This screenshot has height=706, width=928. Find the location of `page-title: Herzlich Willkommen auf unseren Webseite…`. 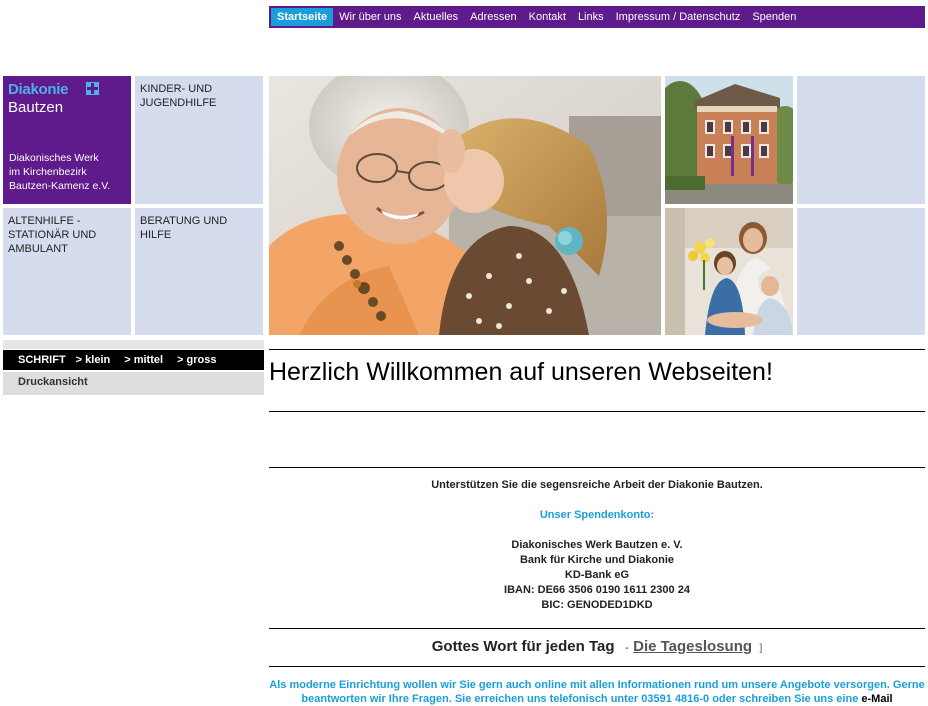

page-title: Herzlich Willkommen auf unseren Webseite… is located at coordinates (521, 372).